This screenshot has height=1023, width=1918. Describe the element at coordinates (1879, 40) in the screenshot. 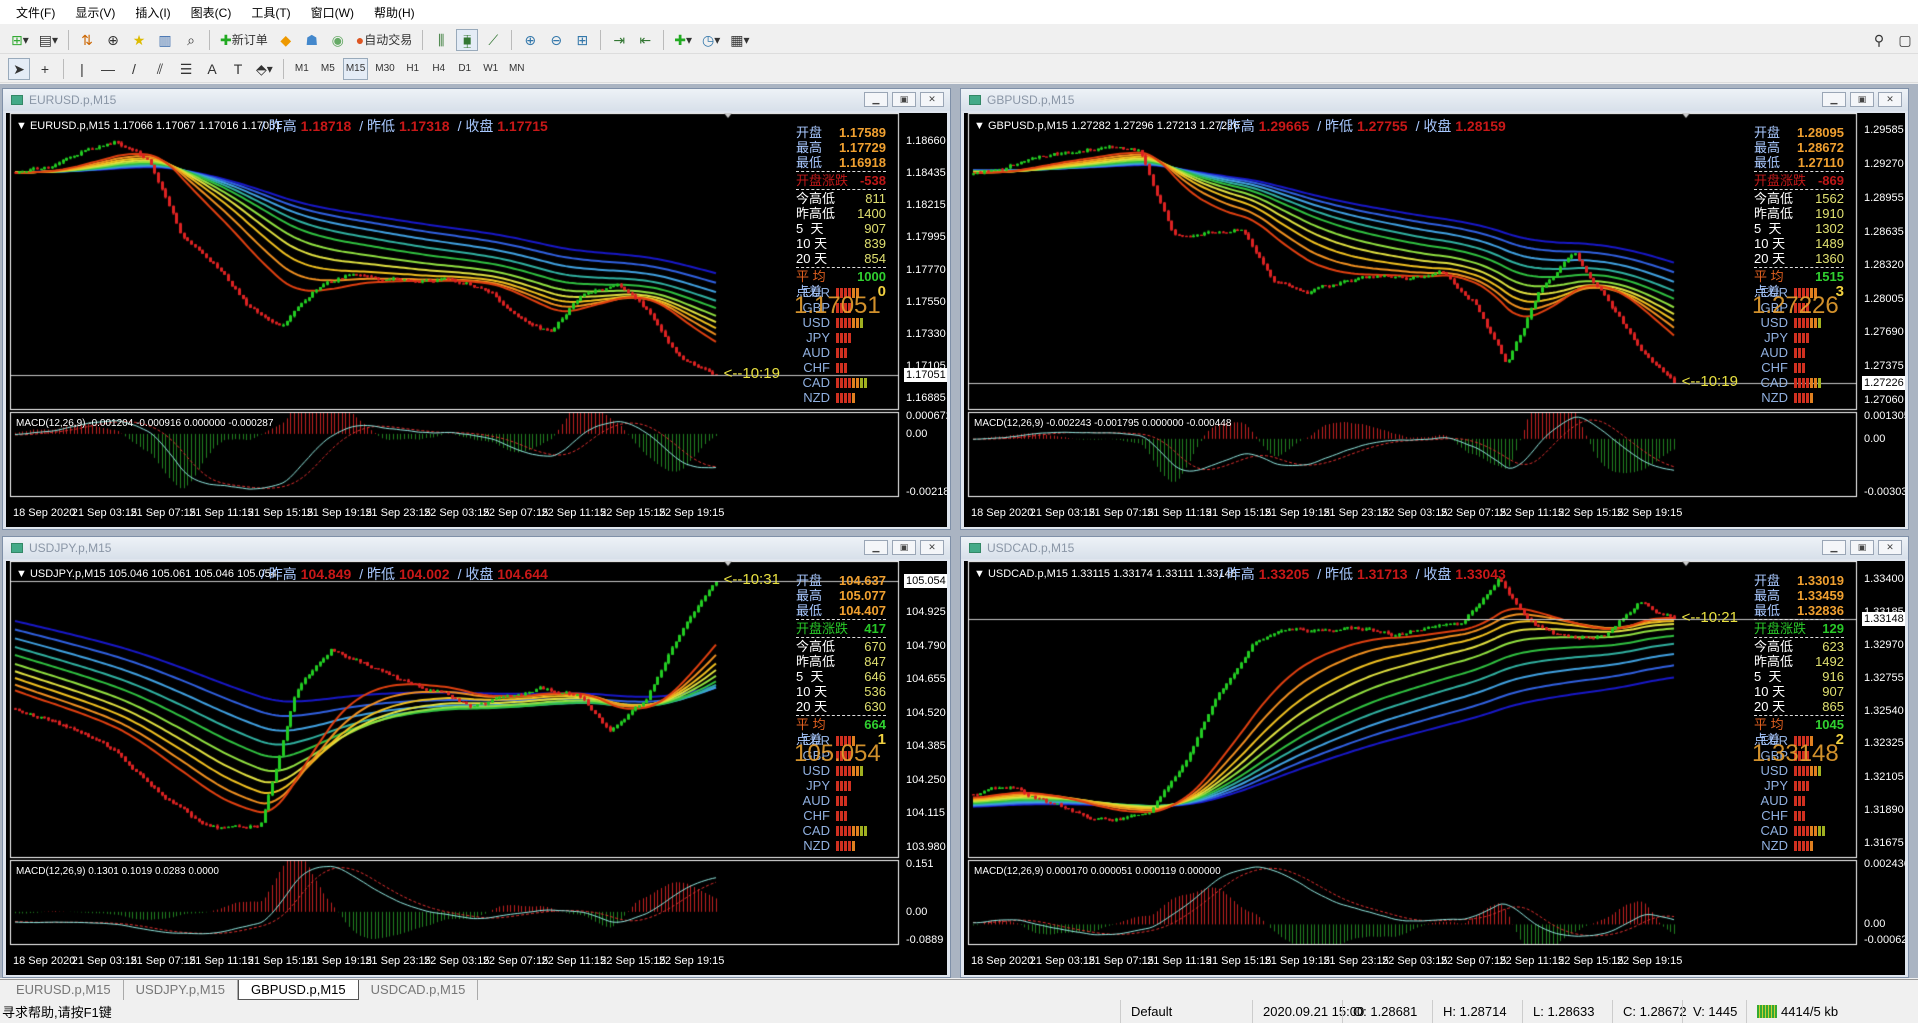

I see `search-icon: ⚲` at that location.